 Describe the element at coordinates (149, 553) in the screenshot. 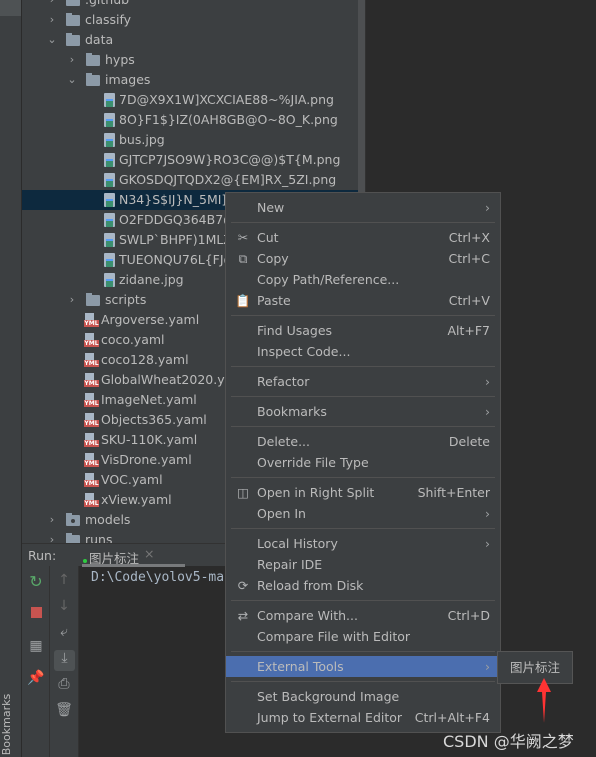

I see `close-icon: ×` at that location.